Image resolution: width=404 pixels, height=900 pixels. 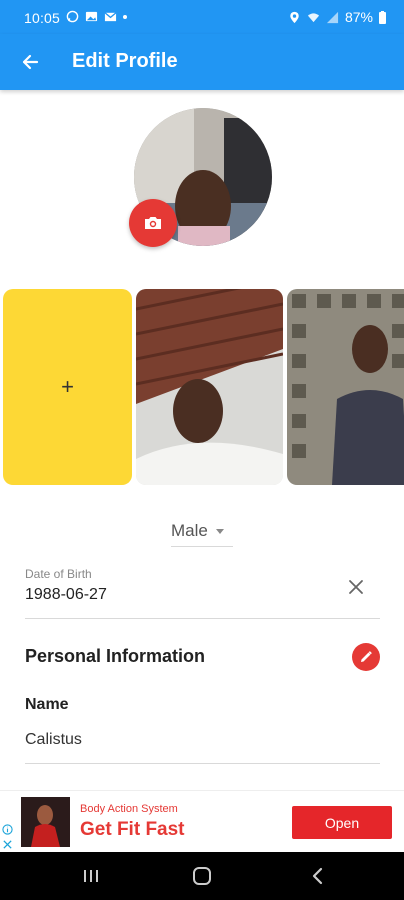 I want to click on location-icon, so click(x=294, y=17).